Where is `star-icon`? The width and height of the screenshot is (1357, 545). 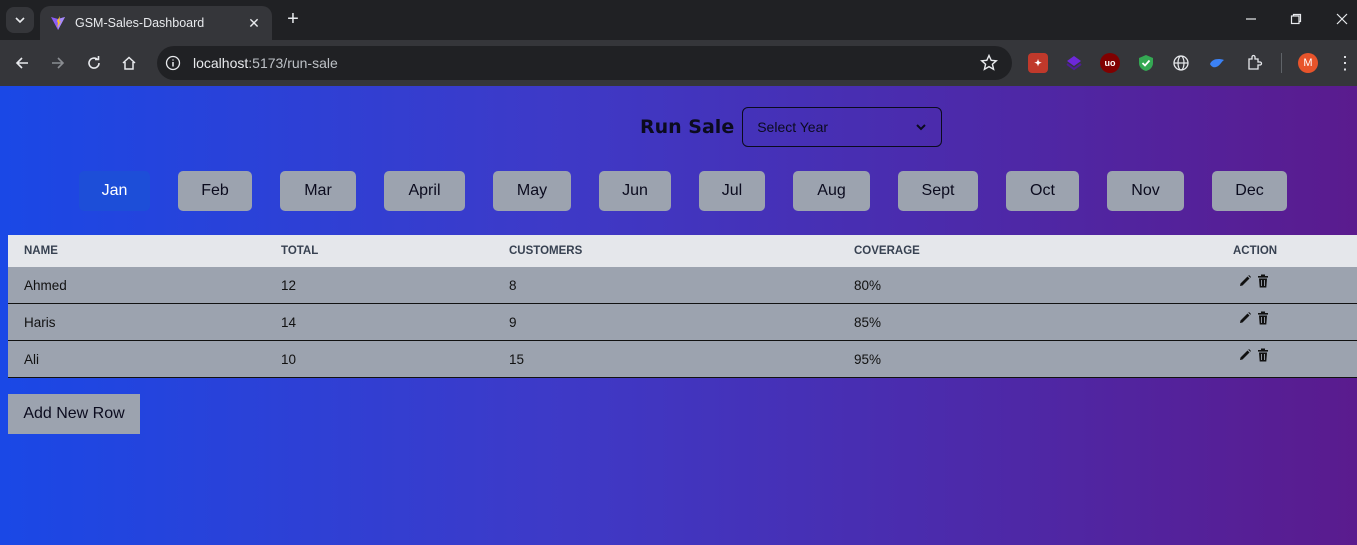
star-icon is located at coordinates (989, 63).